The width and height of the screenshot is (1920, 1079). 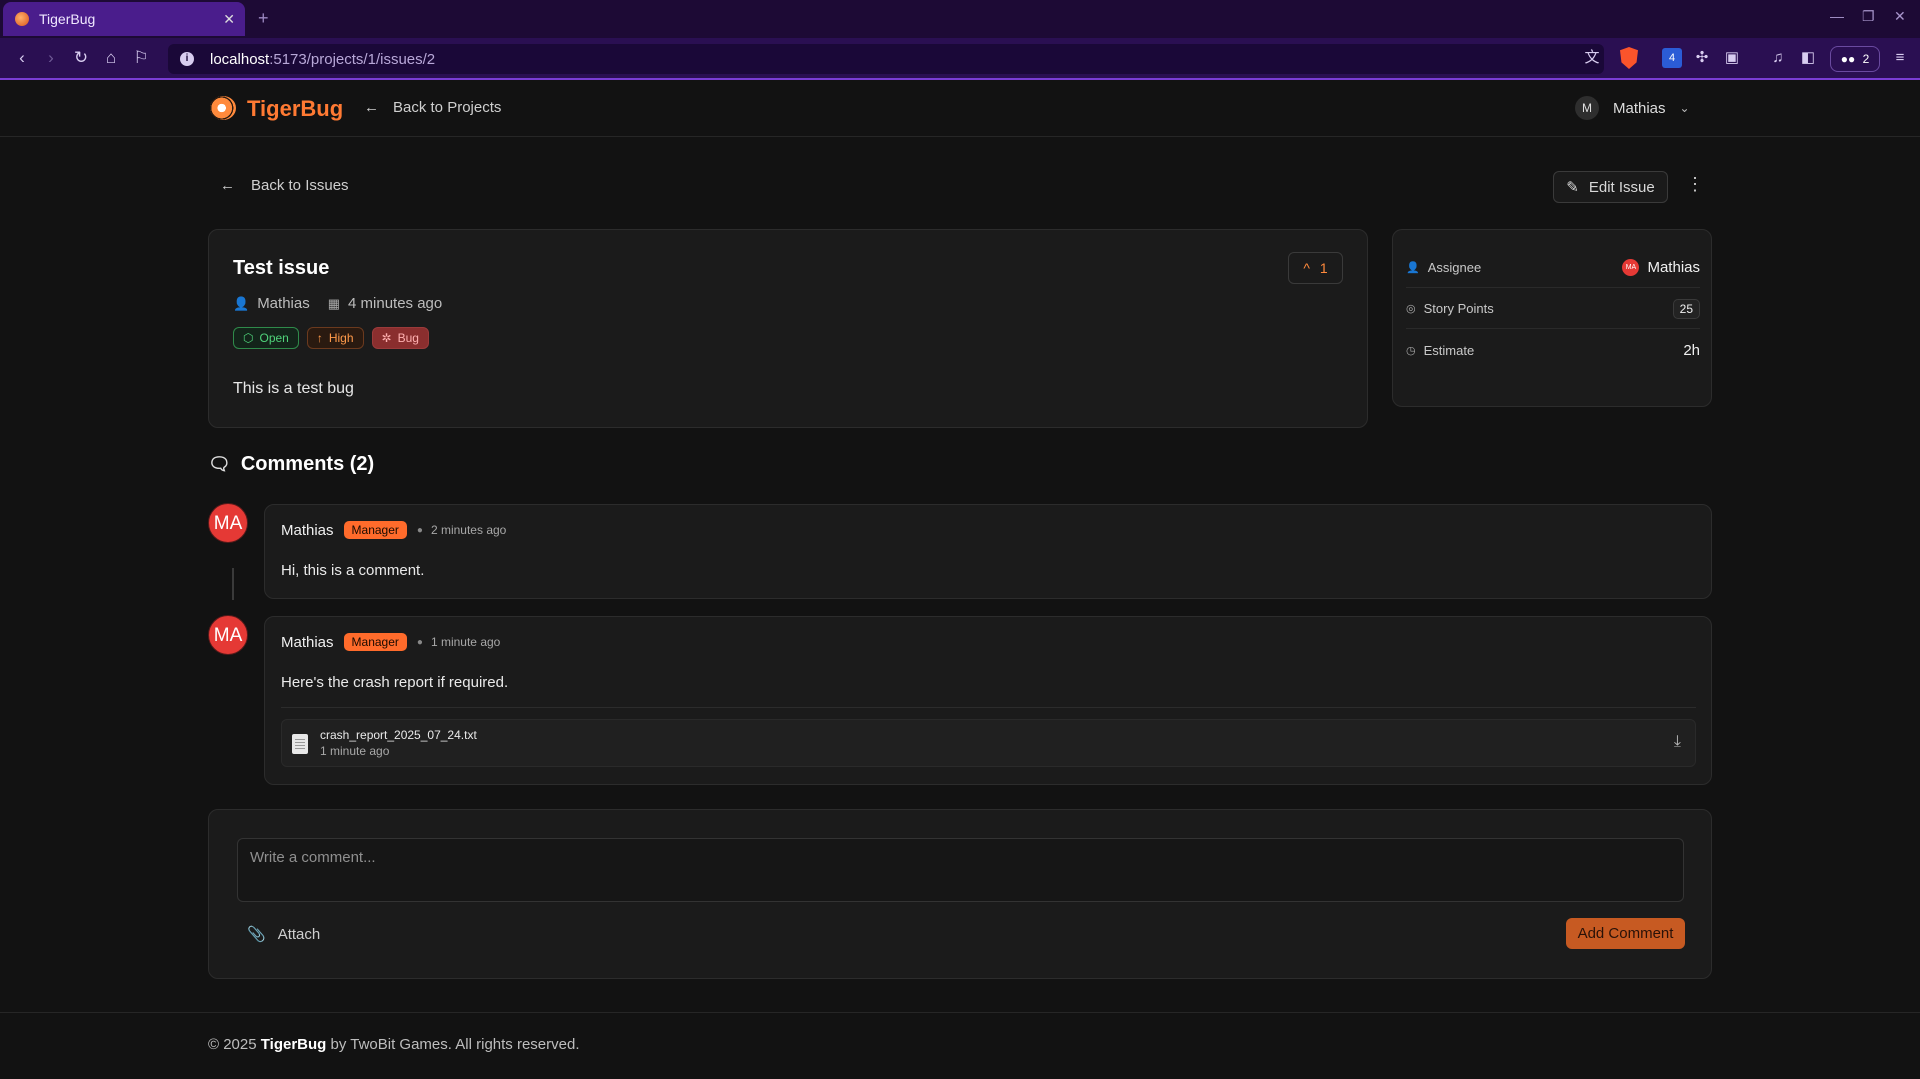 What do you see at coordinates (229, 19) in the screenshot?
I see `close-tab-icon: ✕` at bounding box center [229, 19].